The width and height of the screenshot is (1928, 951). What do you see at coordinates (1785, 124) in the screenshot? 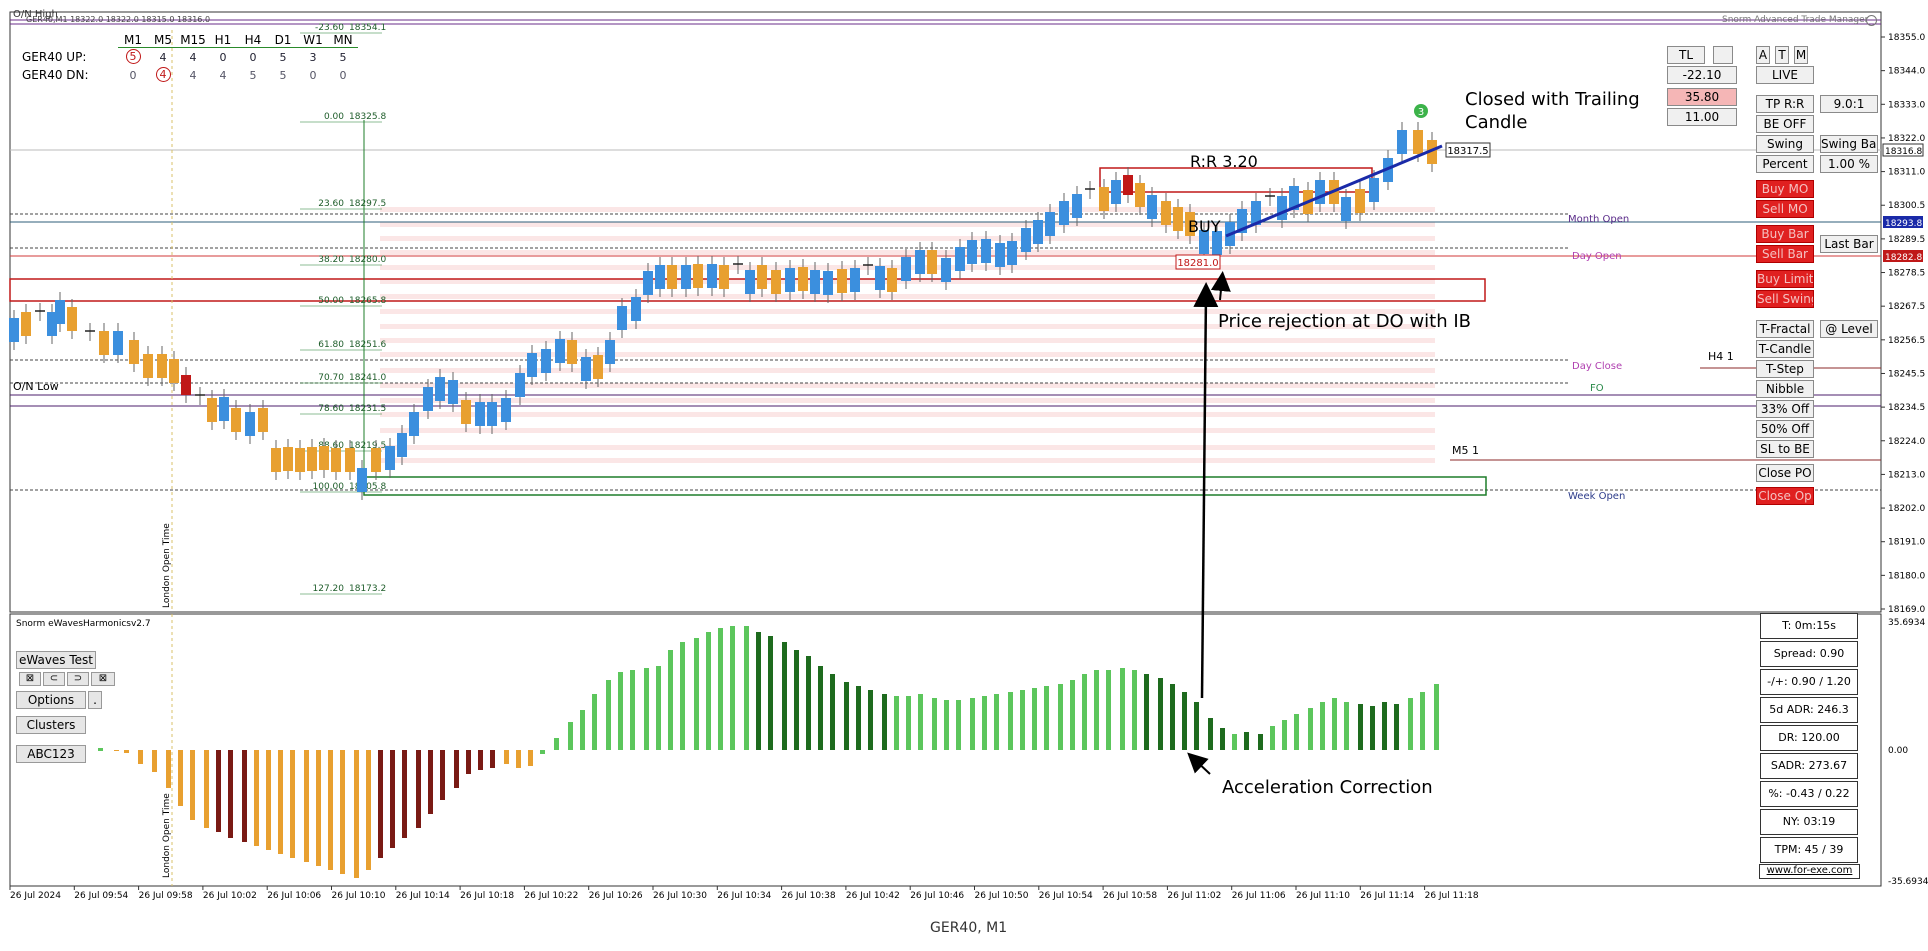
I see `be-off-button: BE OFF` at bounding box center [1785, 124].